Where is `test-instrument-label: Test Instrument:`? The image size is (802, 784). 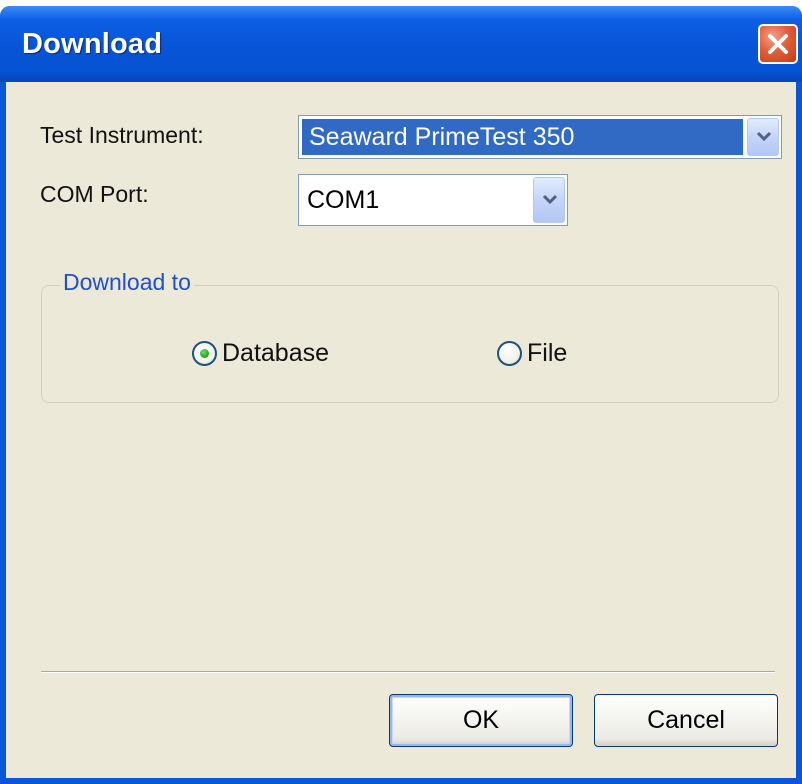
test-instrument-label: Test Instrument: is located at coordinates (122, 135).